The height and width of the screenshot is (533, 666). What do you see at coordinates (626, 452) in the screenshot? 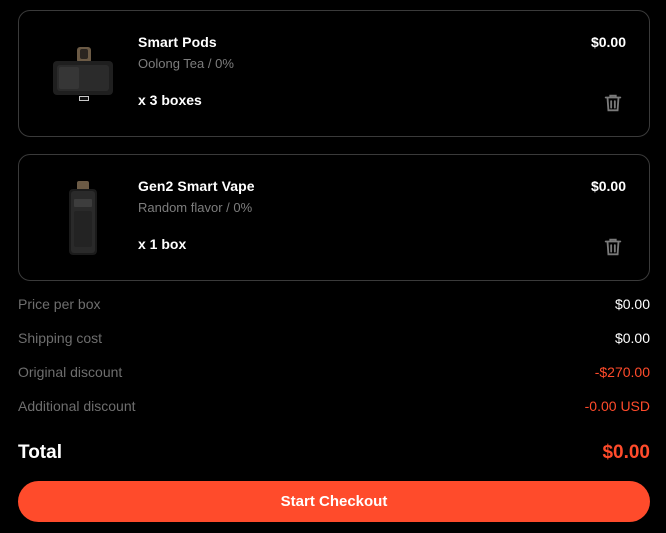
I see `total-value: $0.00` at bounding box center [626, 452].